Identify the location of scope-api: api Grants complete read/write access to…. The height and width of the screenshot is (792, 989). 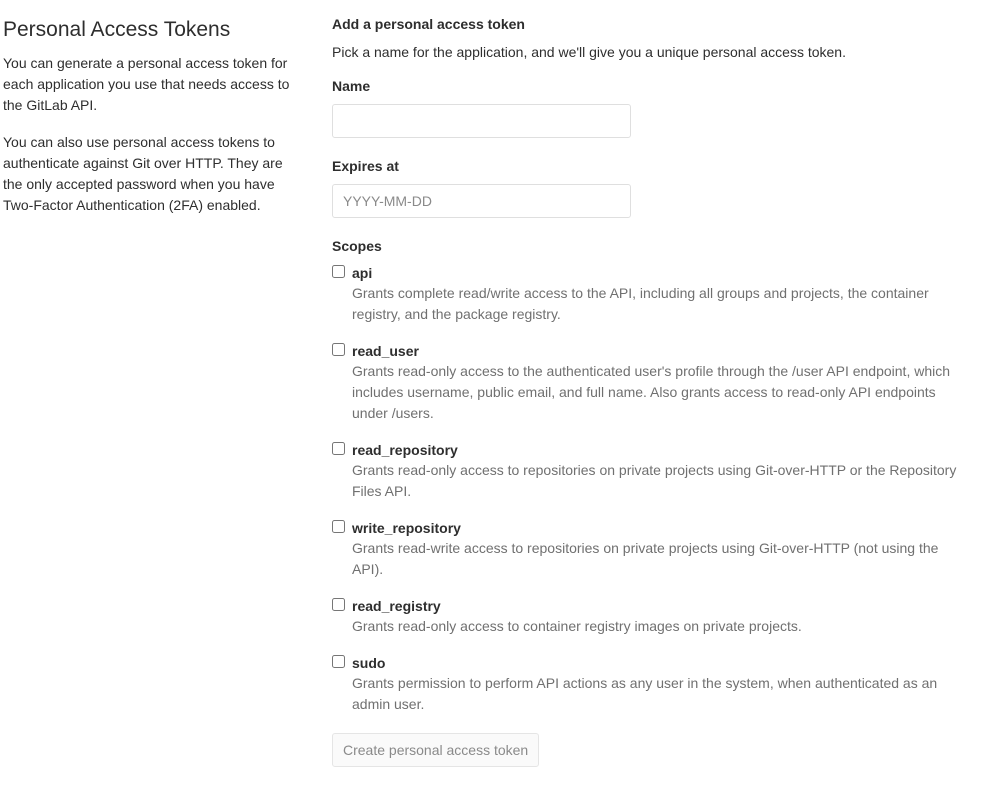
(647, 294).